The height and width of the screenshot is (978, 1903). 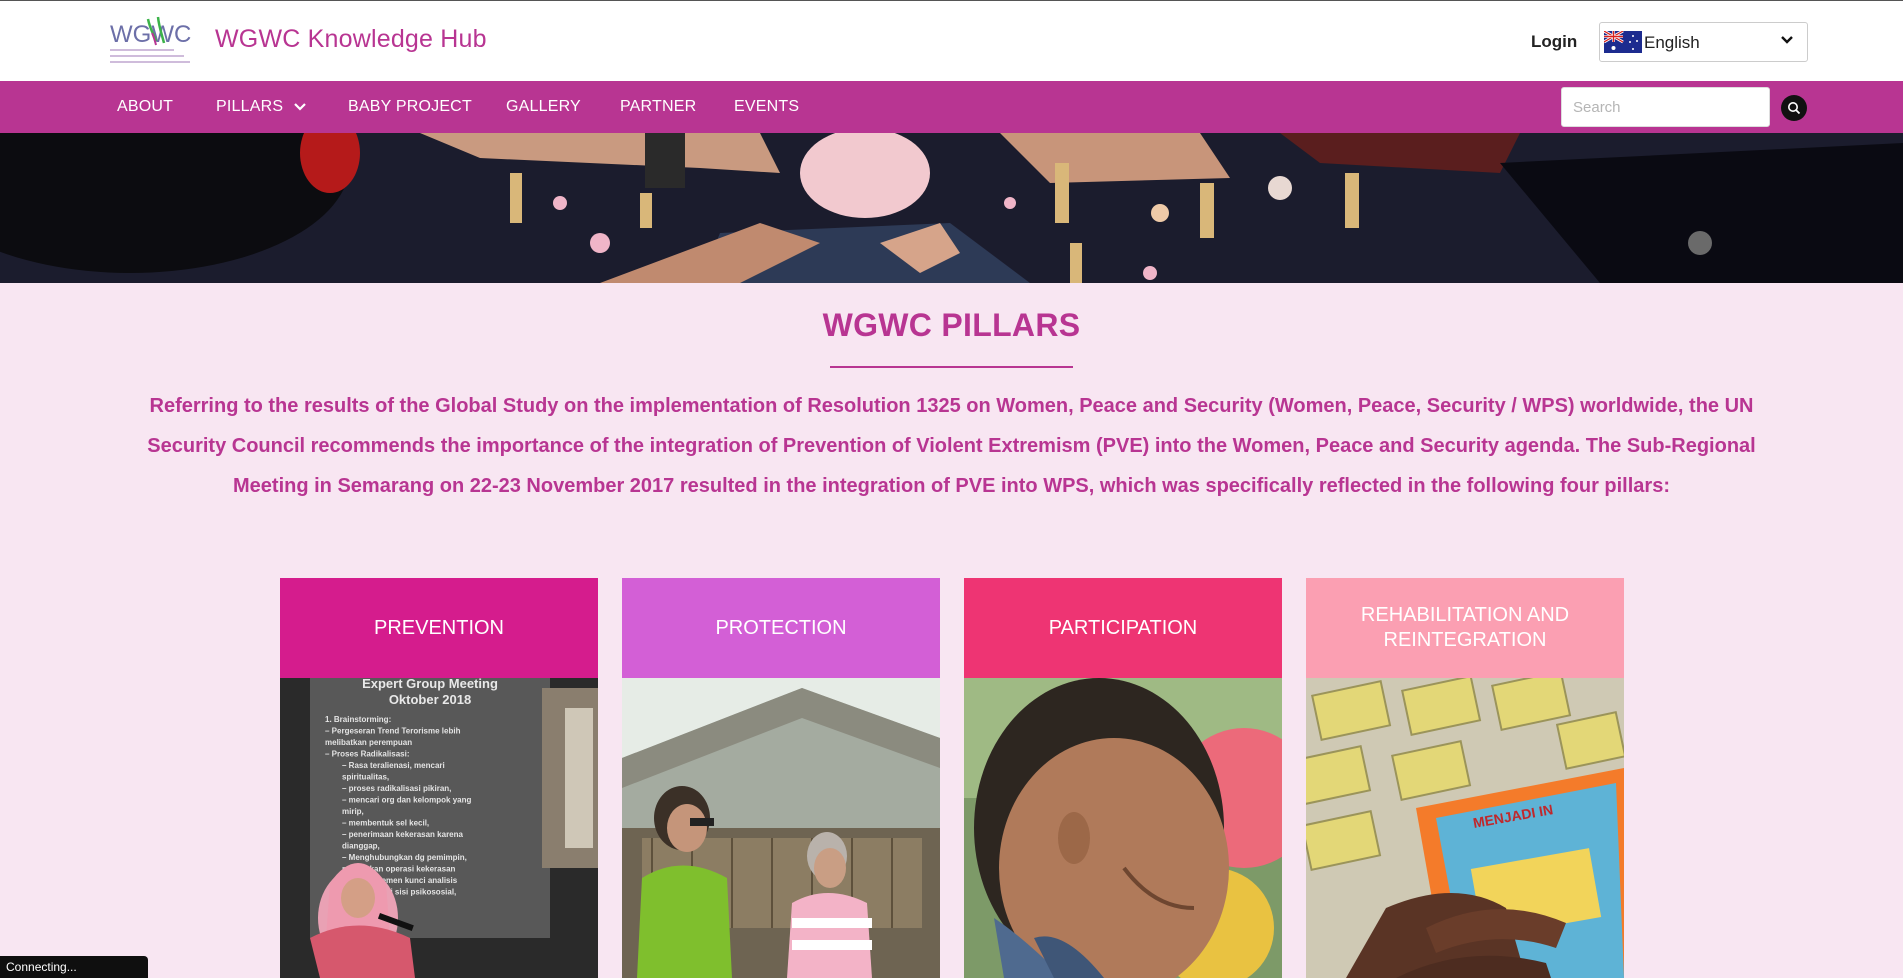 What do you see at coordinates (781, 628) in the screenshot?
I see `pillar-title-protection: PROTECTION` at bounding box center [781, 628].